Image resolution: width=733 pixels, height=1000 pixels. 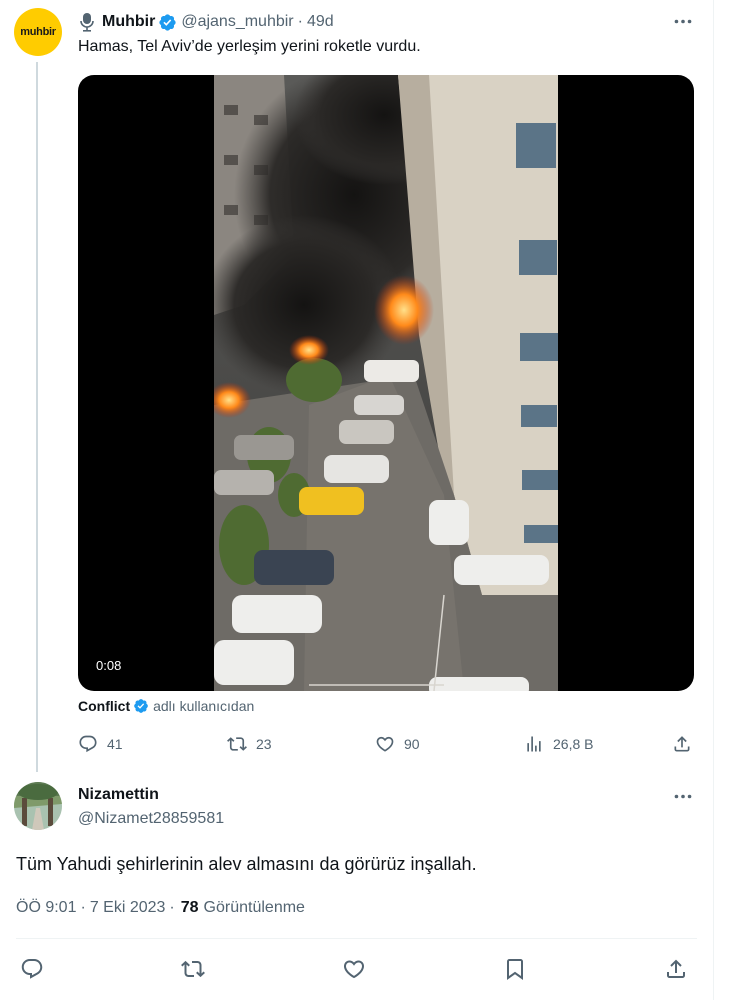 I want to click on attribution-suffix: adlı kullanıcıdan, so click(x=204, y=706).